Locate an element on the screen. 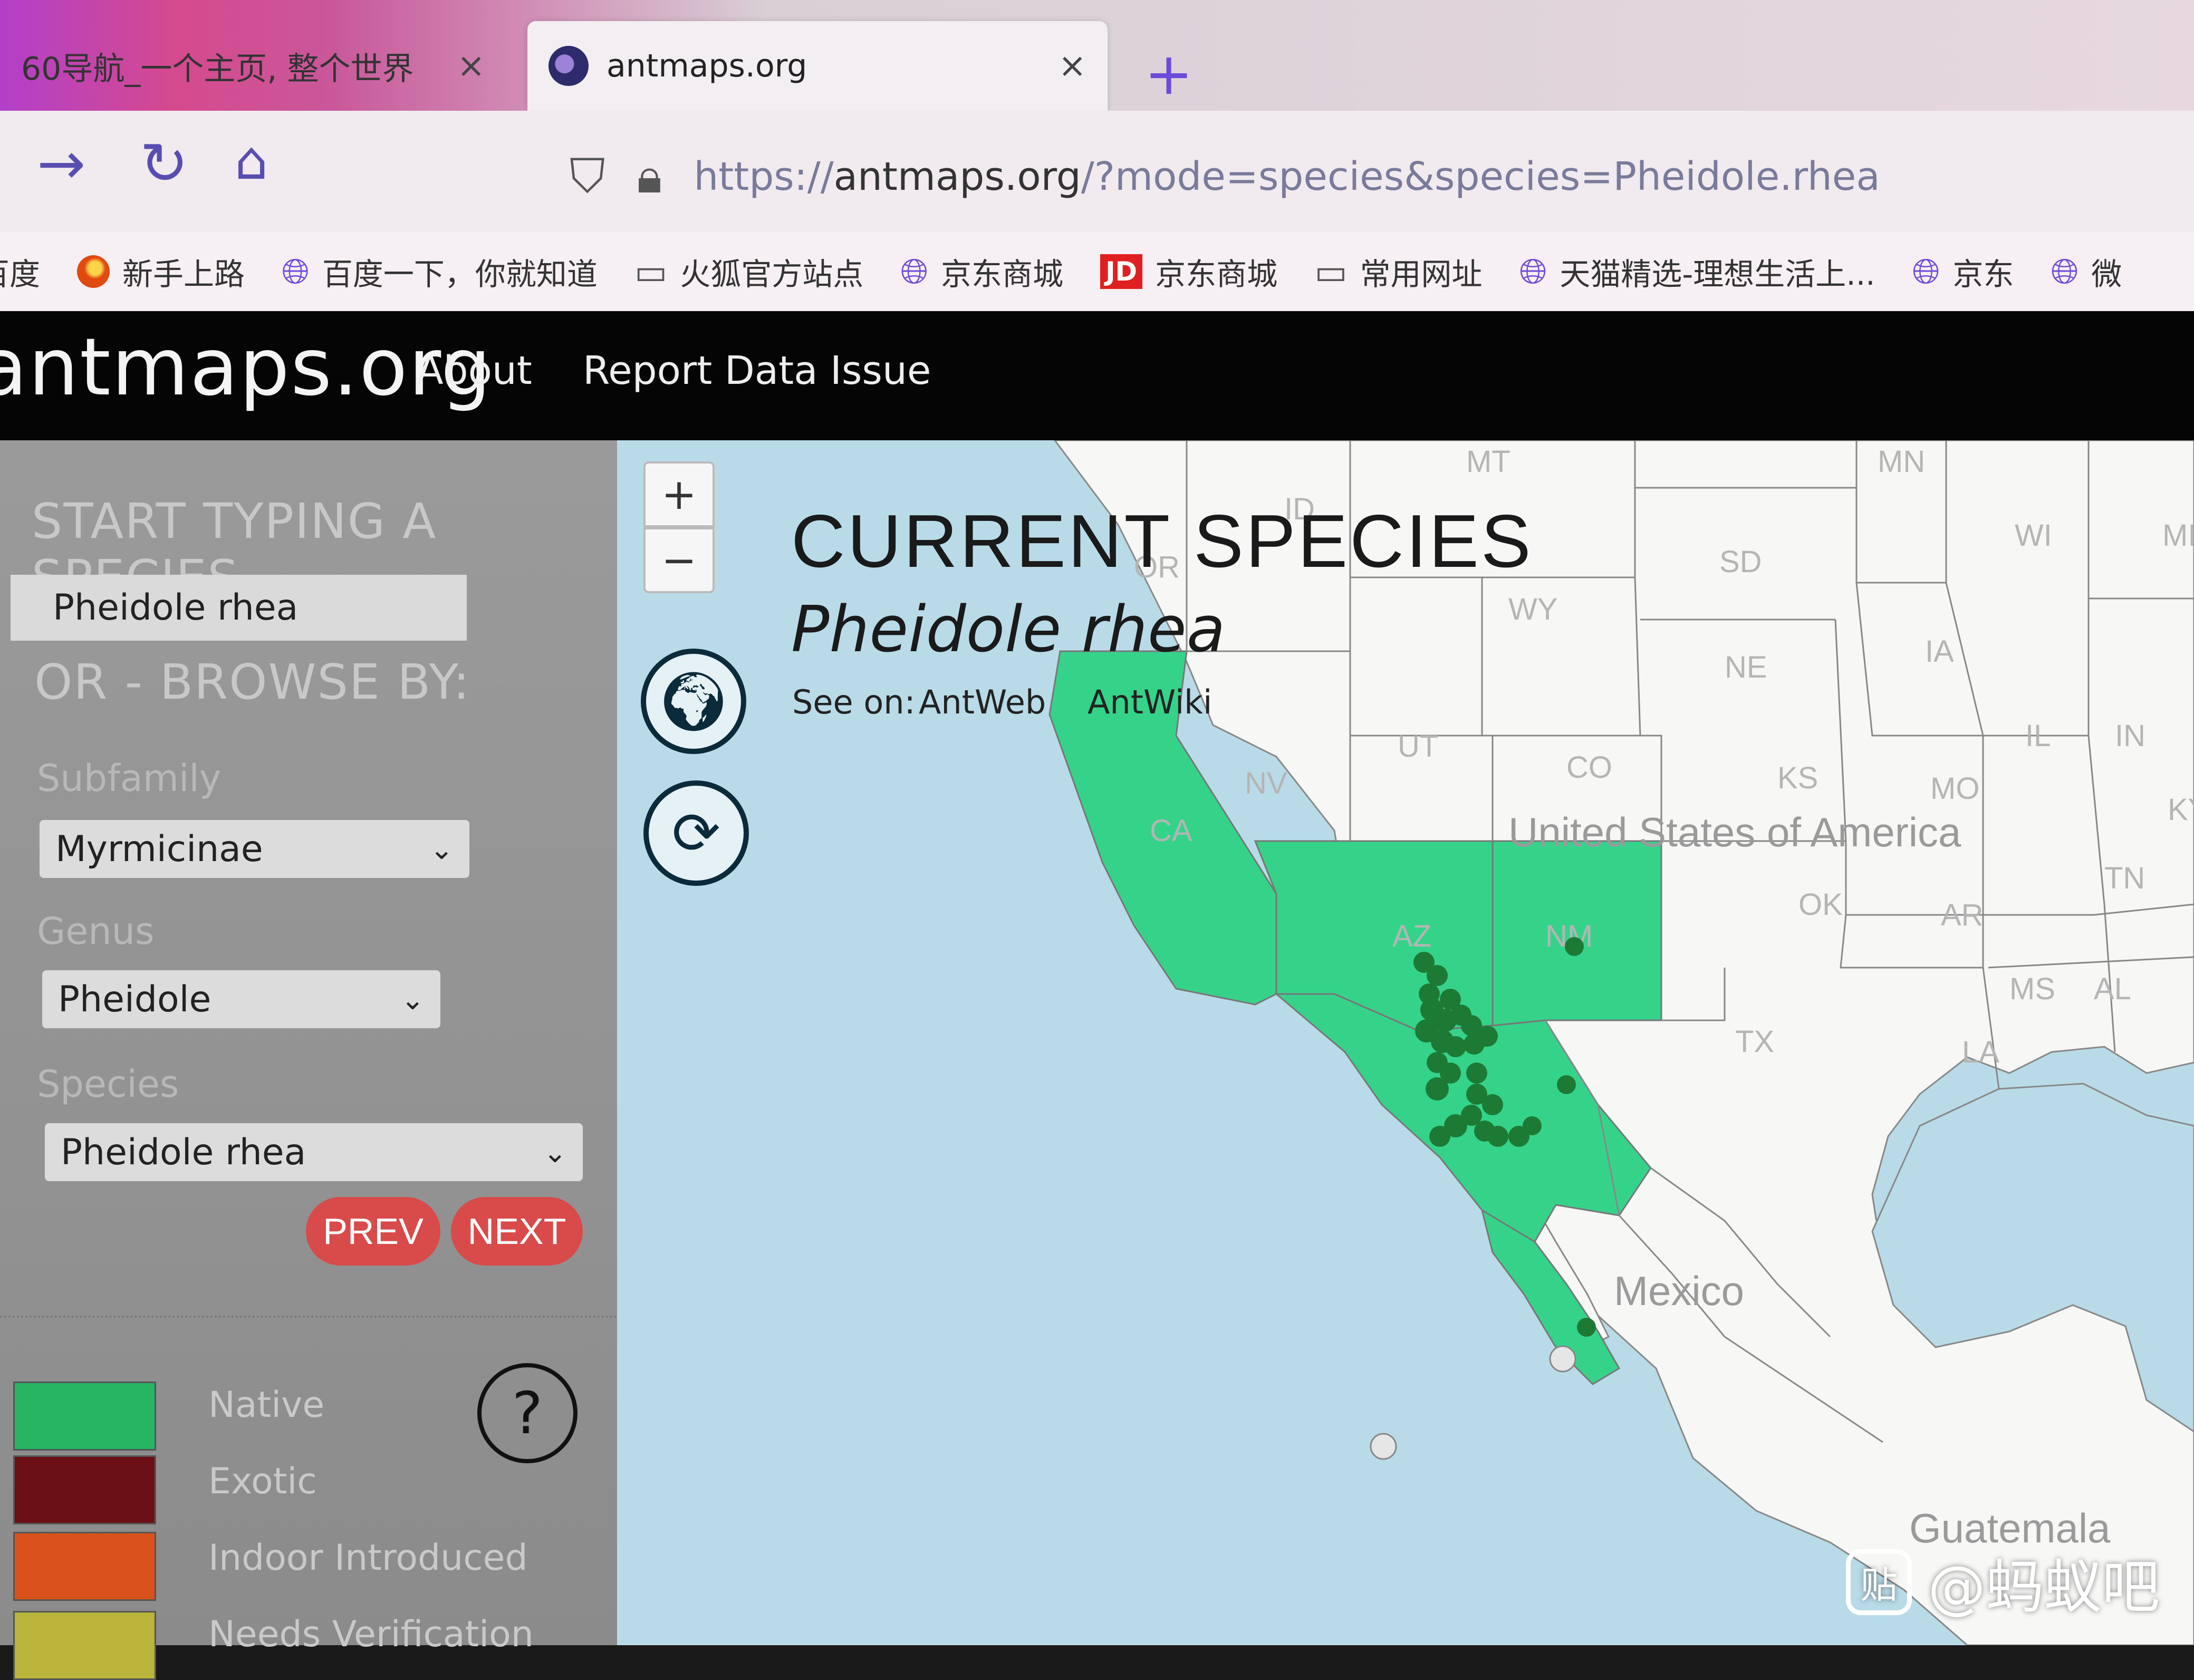 This screenshot has height=1680, width=2194. state-label-tn: TN is located at coordinates (2124, 878).